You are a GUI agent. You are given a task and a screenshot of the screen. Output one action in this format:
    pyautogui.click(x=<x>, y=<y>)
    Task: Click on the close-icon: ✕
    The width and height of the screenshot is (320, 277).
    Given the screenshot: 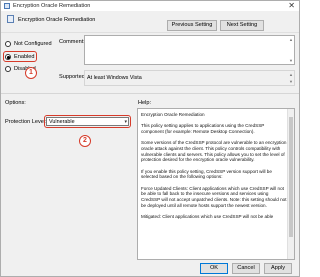 What is the action you would take?
    pyautogui.click(x=291, y=6)
    